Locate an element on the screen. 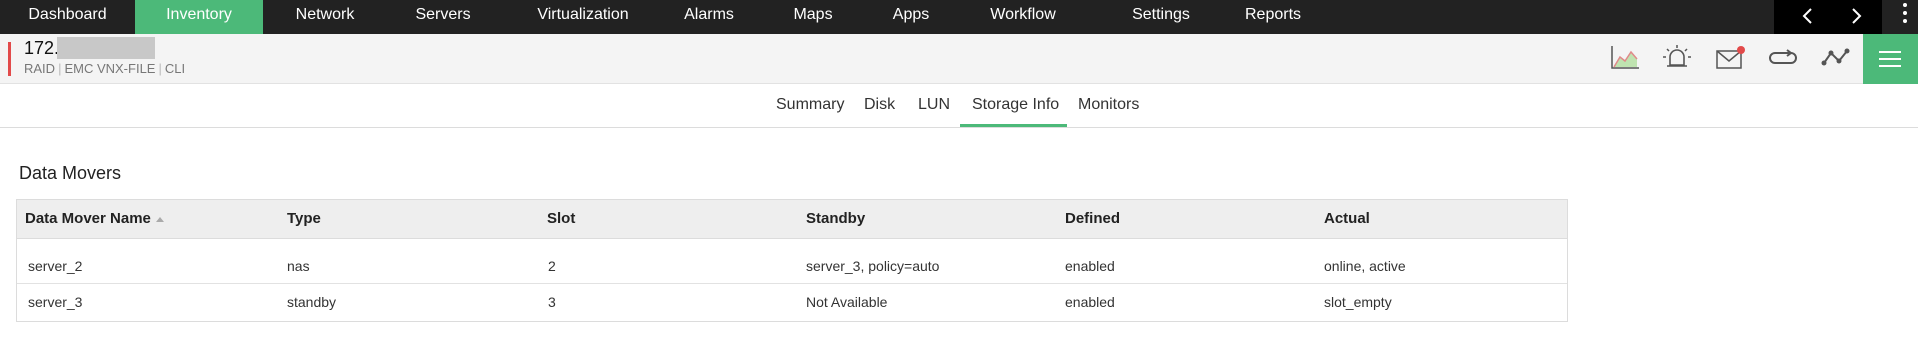 The height and width of the screenshot is (355, 1918). device-header: 172. RAID | EMC VNX-FILE | CLI is located at coordinates (959, 59).